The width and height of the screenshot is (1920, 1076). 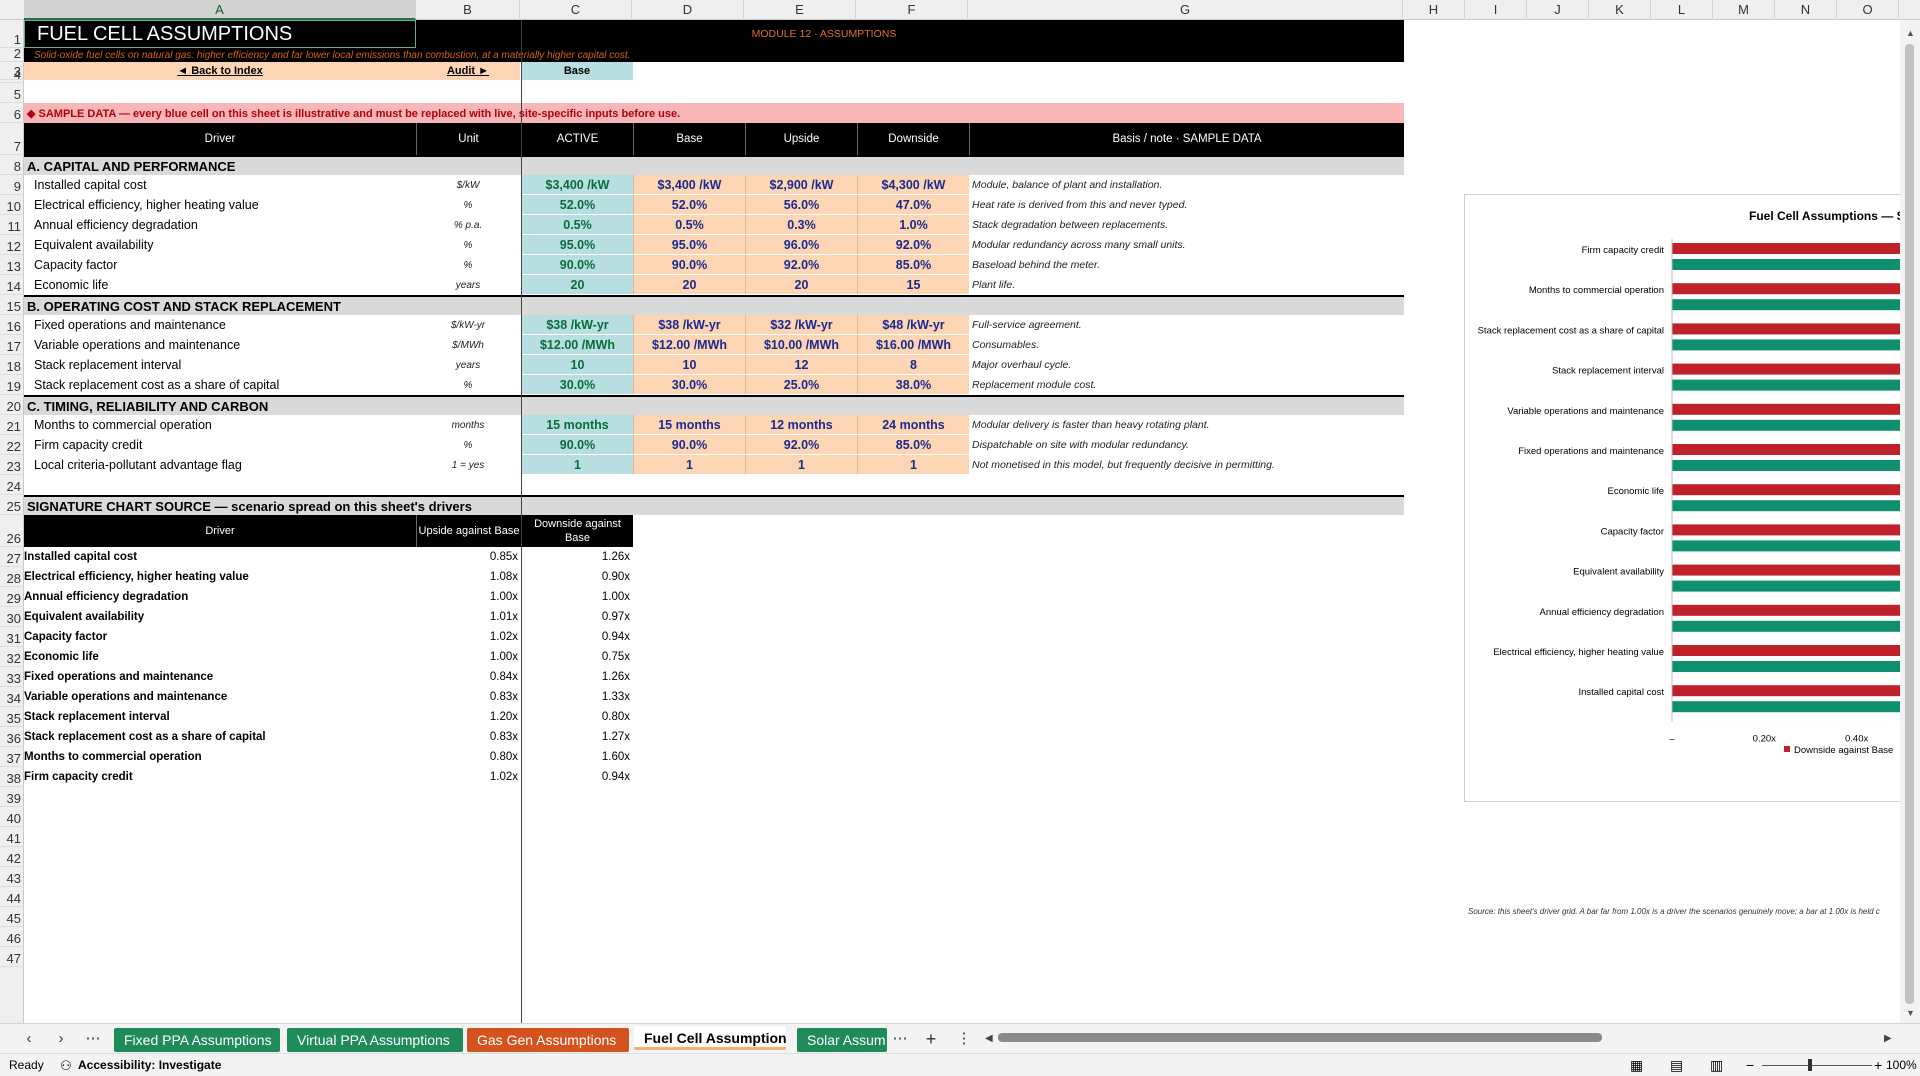 What do you see at coordinates (12, 557) in the screenshot?
I see `row-header-27: 27` at bounding box center [12, 557].